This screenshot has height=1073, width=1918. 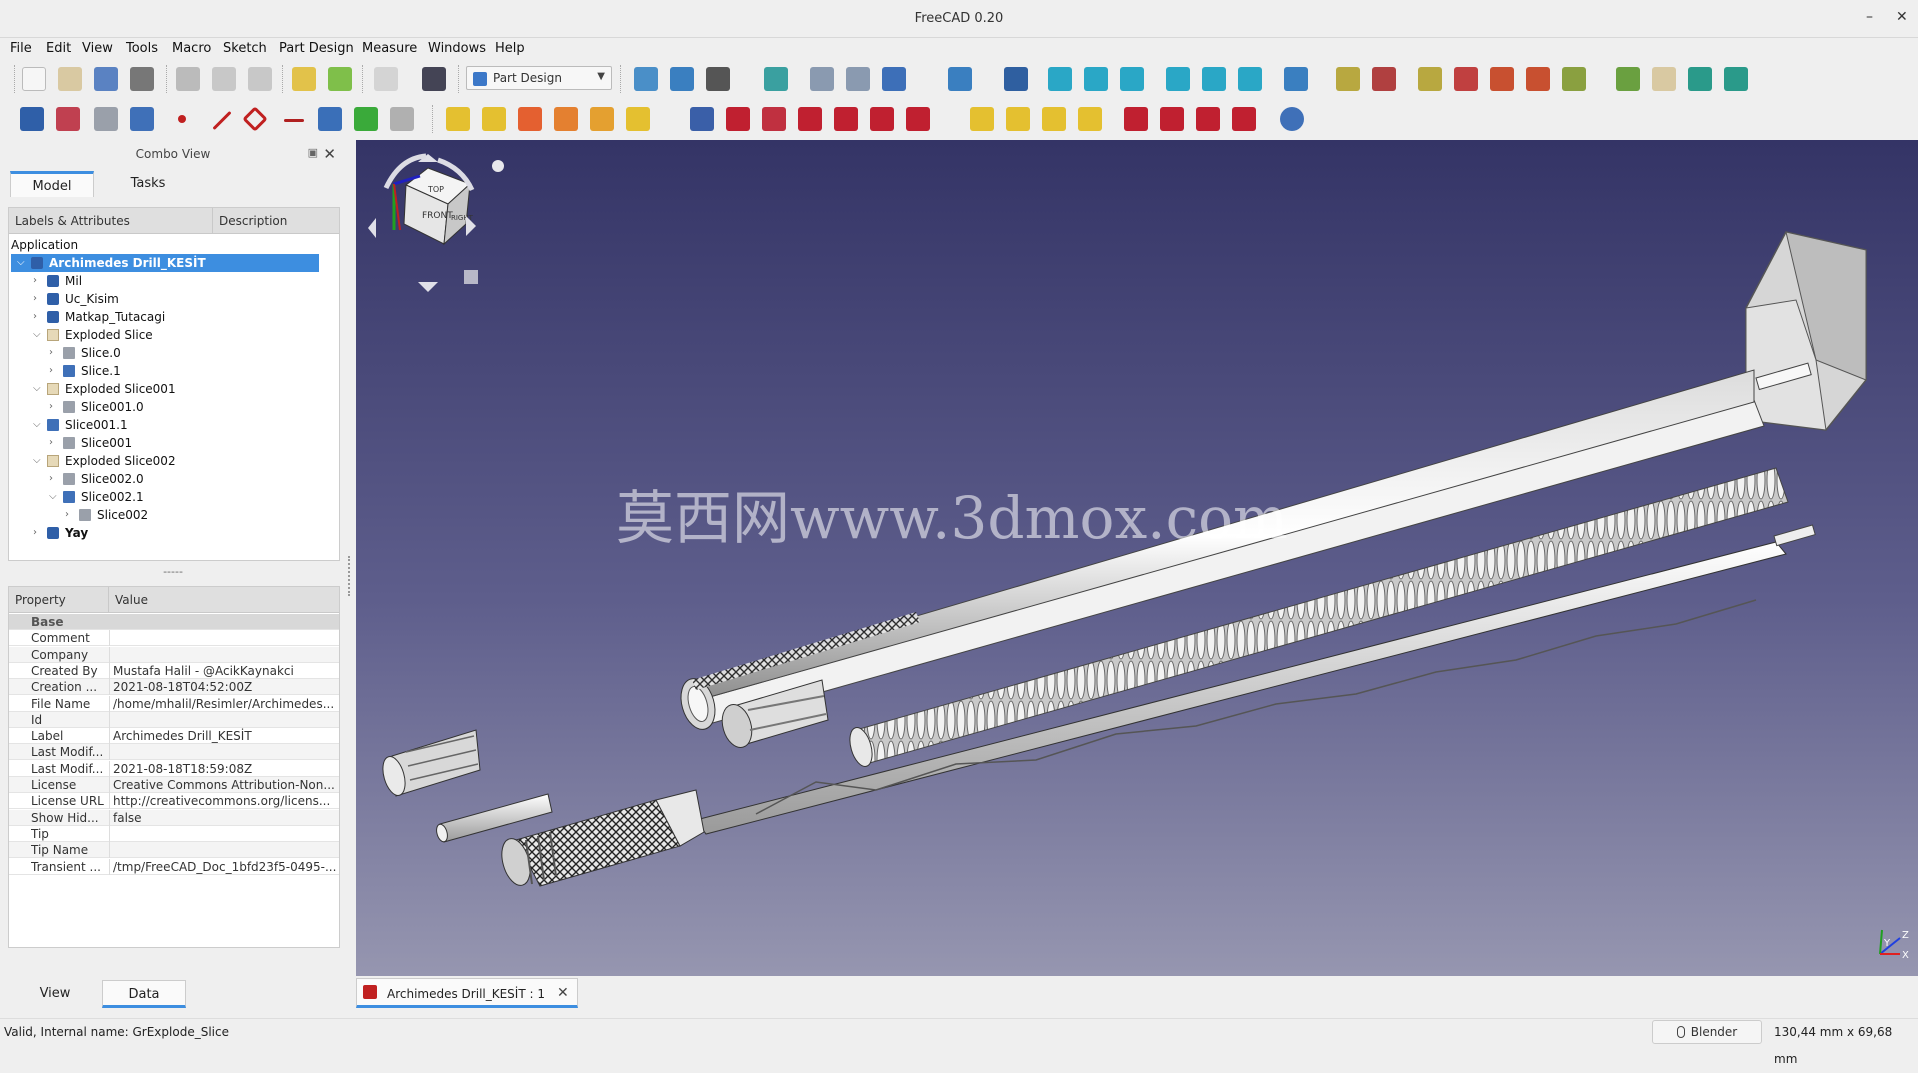 I want to click on link-icon, so click(x=1700, y=79).